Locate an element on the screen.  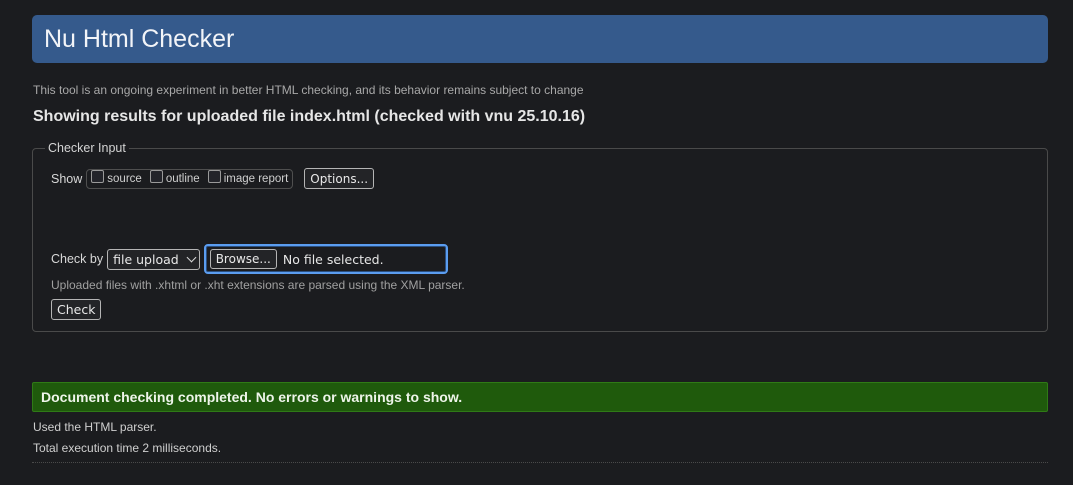
check-by-select: file upload is located at coordinates (153, 259).